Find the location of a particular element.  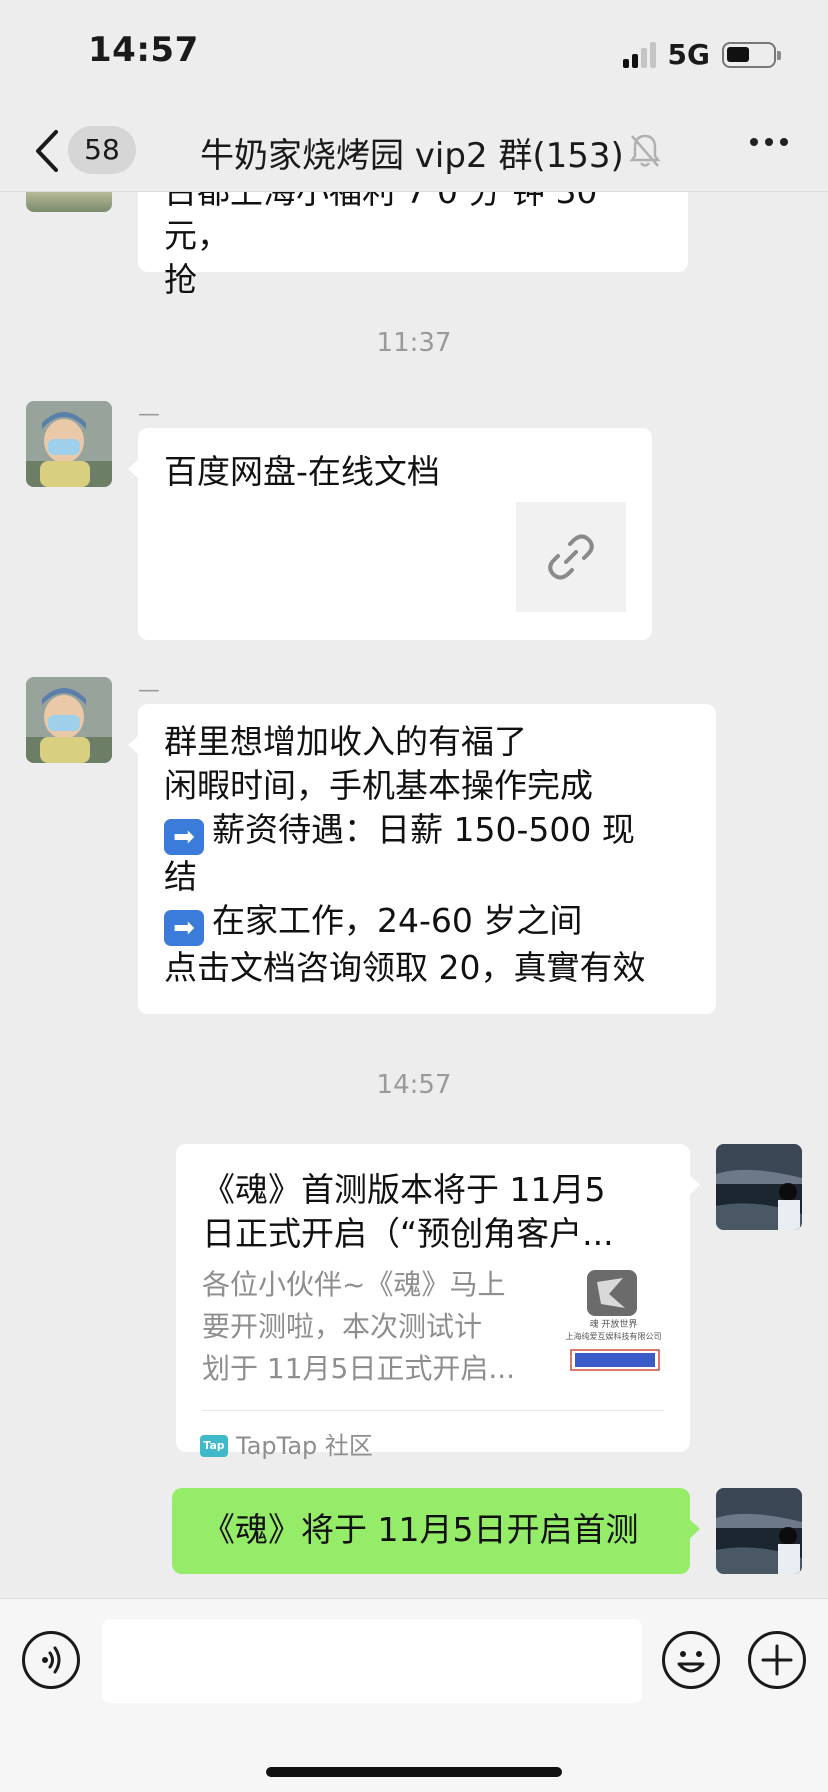

timestamp: 14:57 is located at coordinates (414, 1085).